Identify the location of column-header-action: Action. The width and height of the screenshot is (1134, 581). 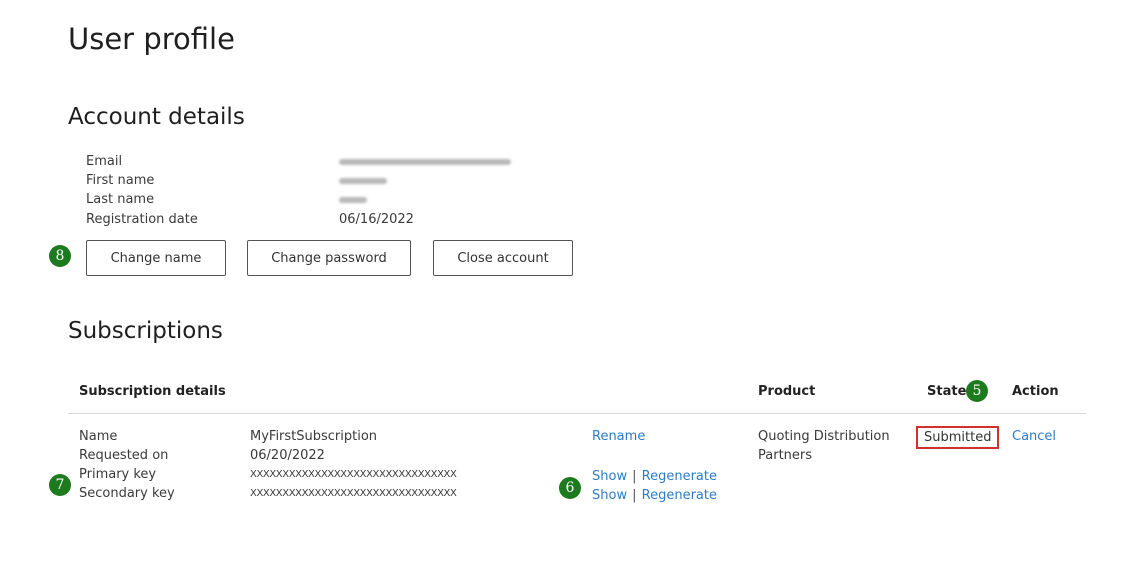
(1035, 391).